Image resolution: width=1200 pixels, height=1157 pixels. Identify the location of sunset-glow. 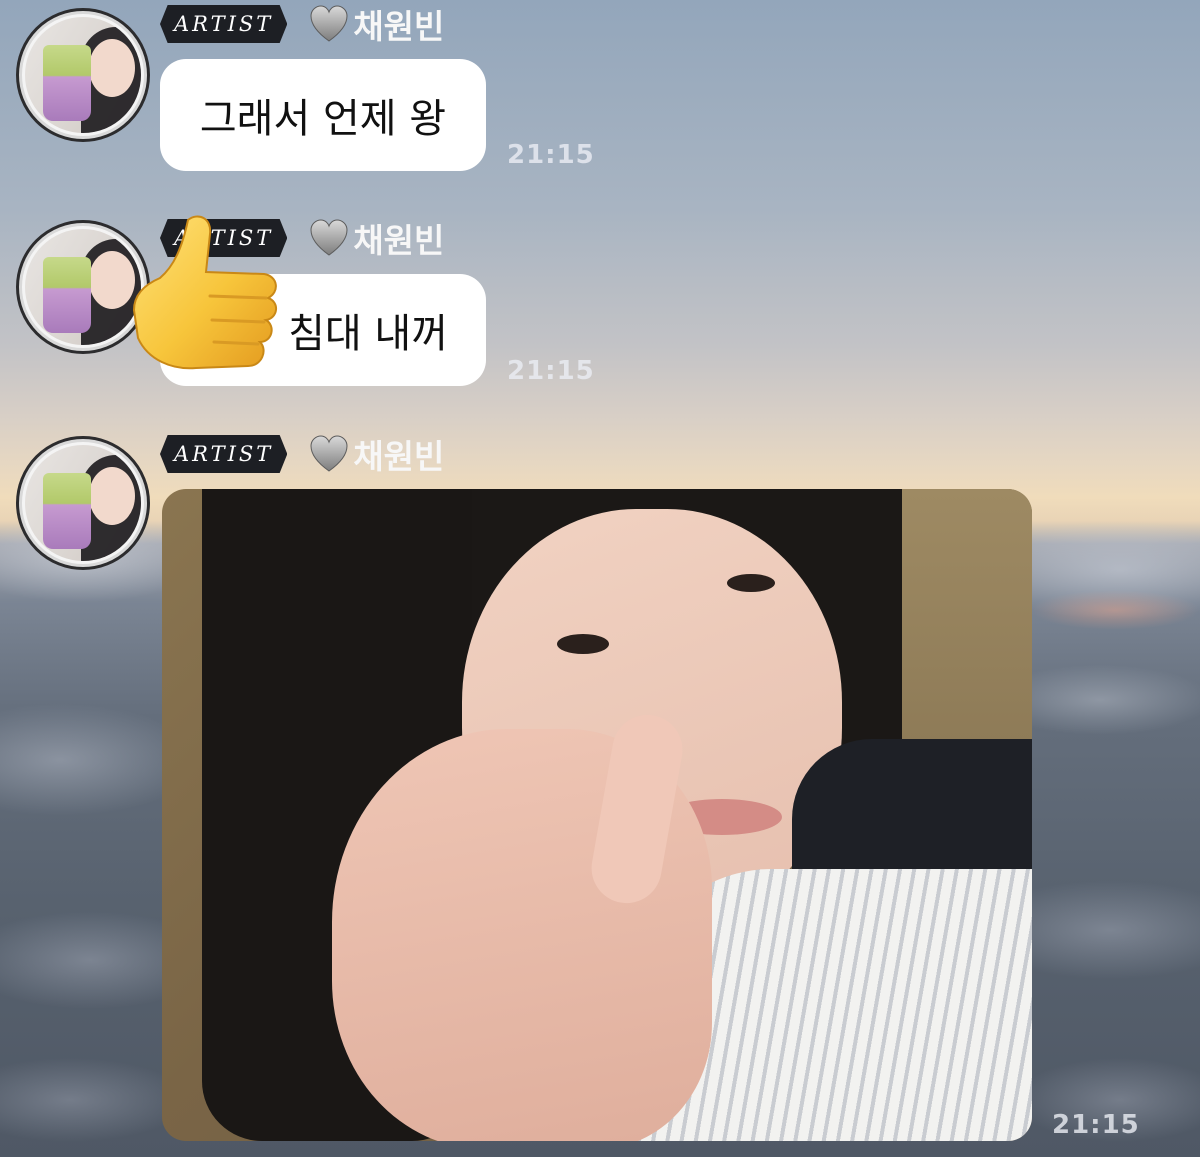
(1115, 610).